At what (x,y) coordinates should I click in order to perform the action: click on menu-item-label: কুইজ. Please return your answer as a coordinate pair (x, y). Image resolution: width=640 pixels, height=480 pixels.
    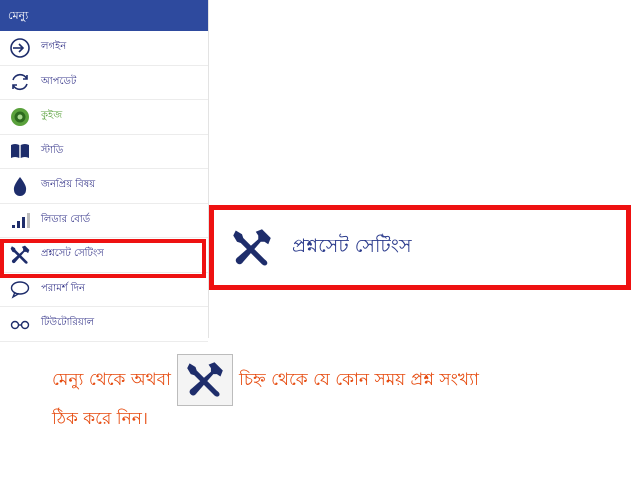
    Looking at the image, I should click on (52, 116).